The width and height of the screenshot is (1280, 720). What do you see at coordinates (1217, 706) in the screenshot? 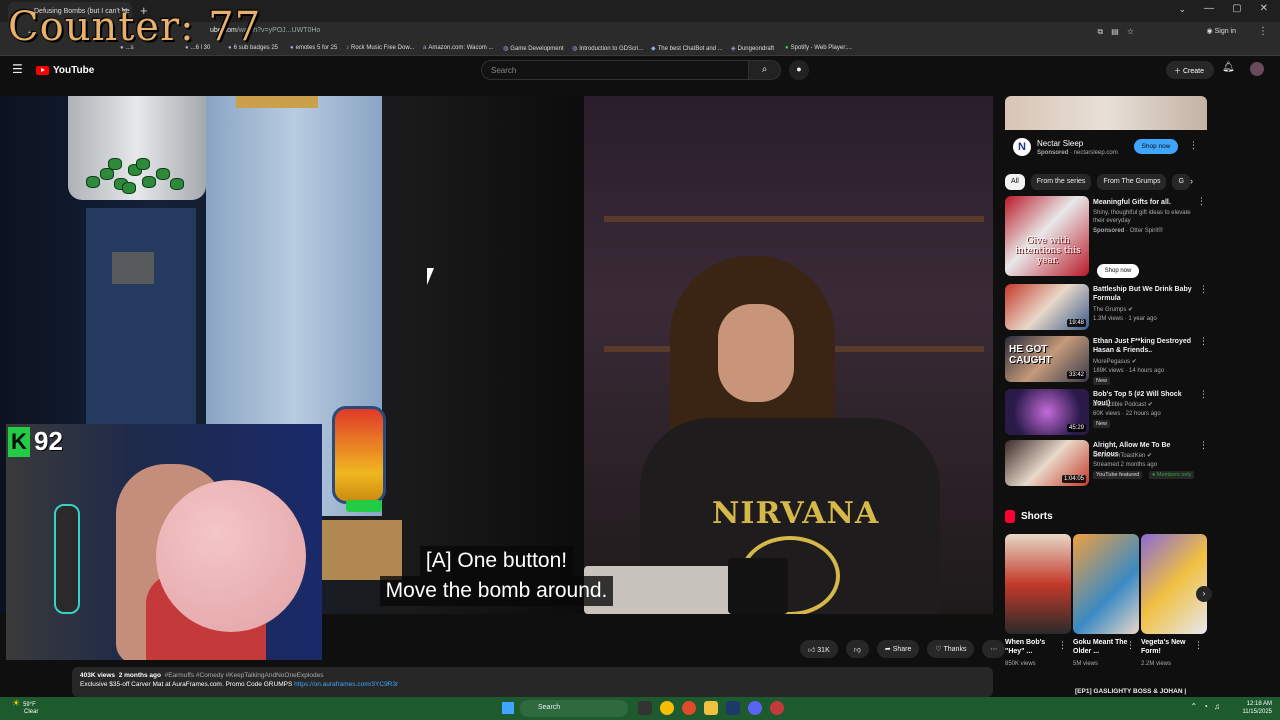
I see `volume-icon: ♫` at bounding box center [1217, 706].